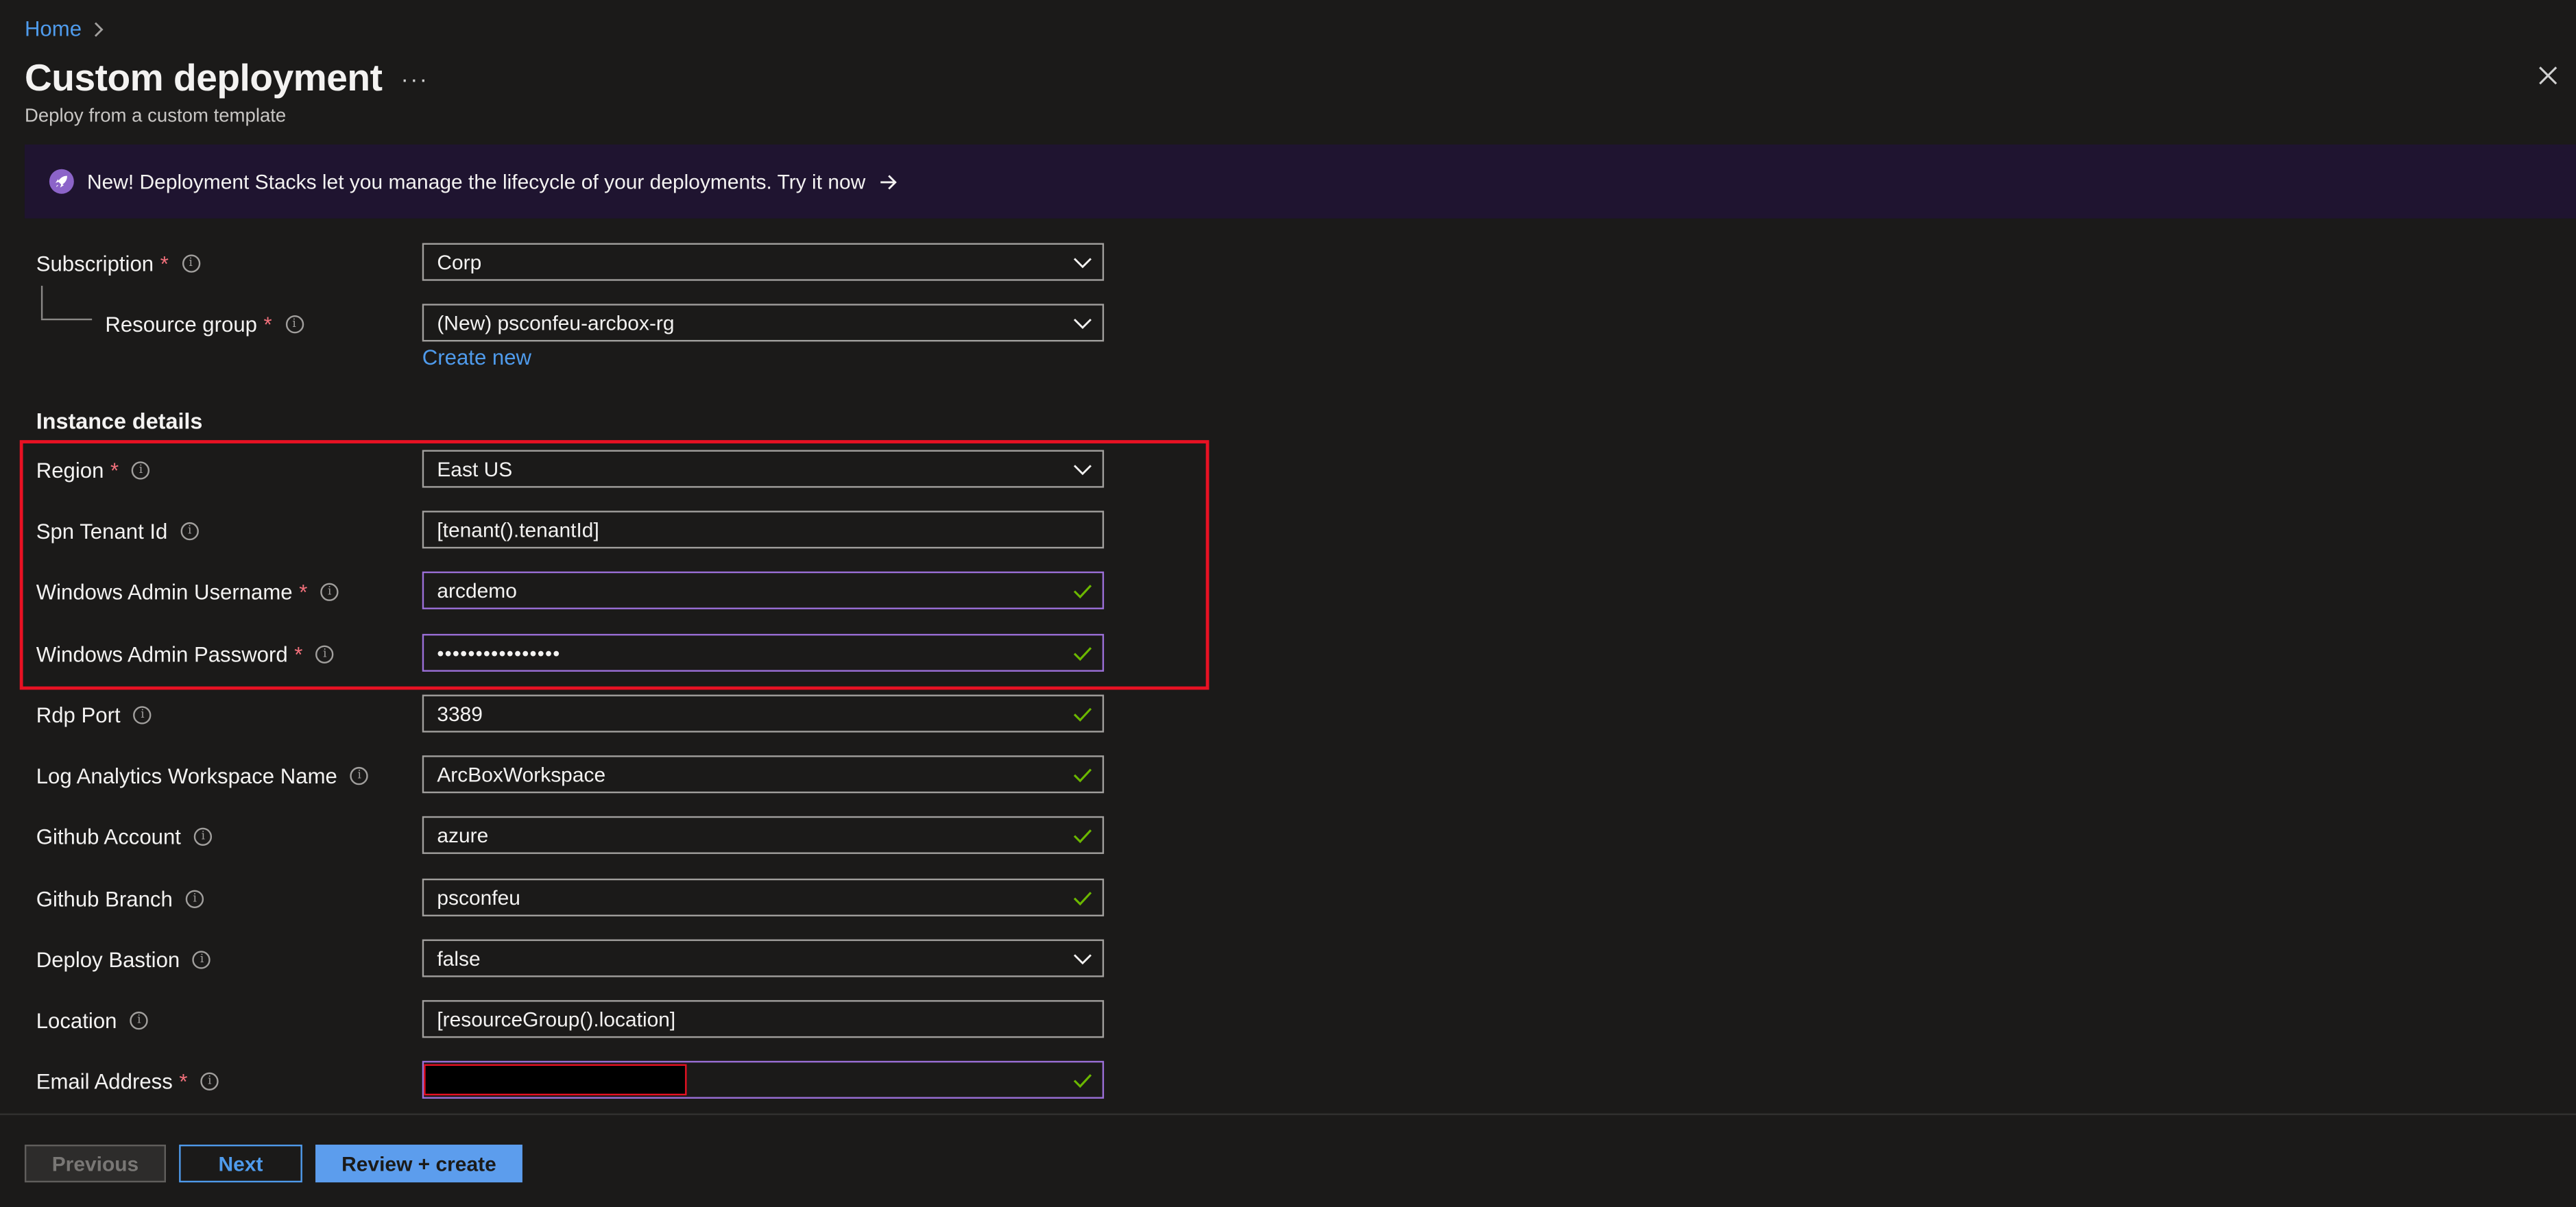 This screenshot has width=2576, height=1207. Describe the element at coordinates (556, 322) in the screenshot. I see `resource-group-value: (New) psconfeu-arcbox-rg` at that location.